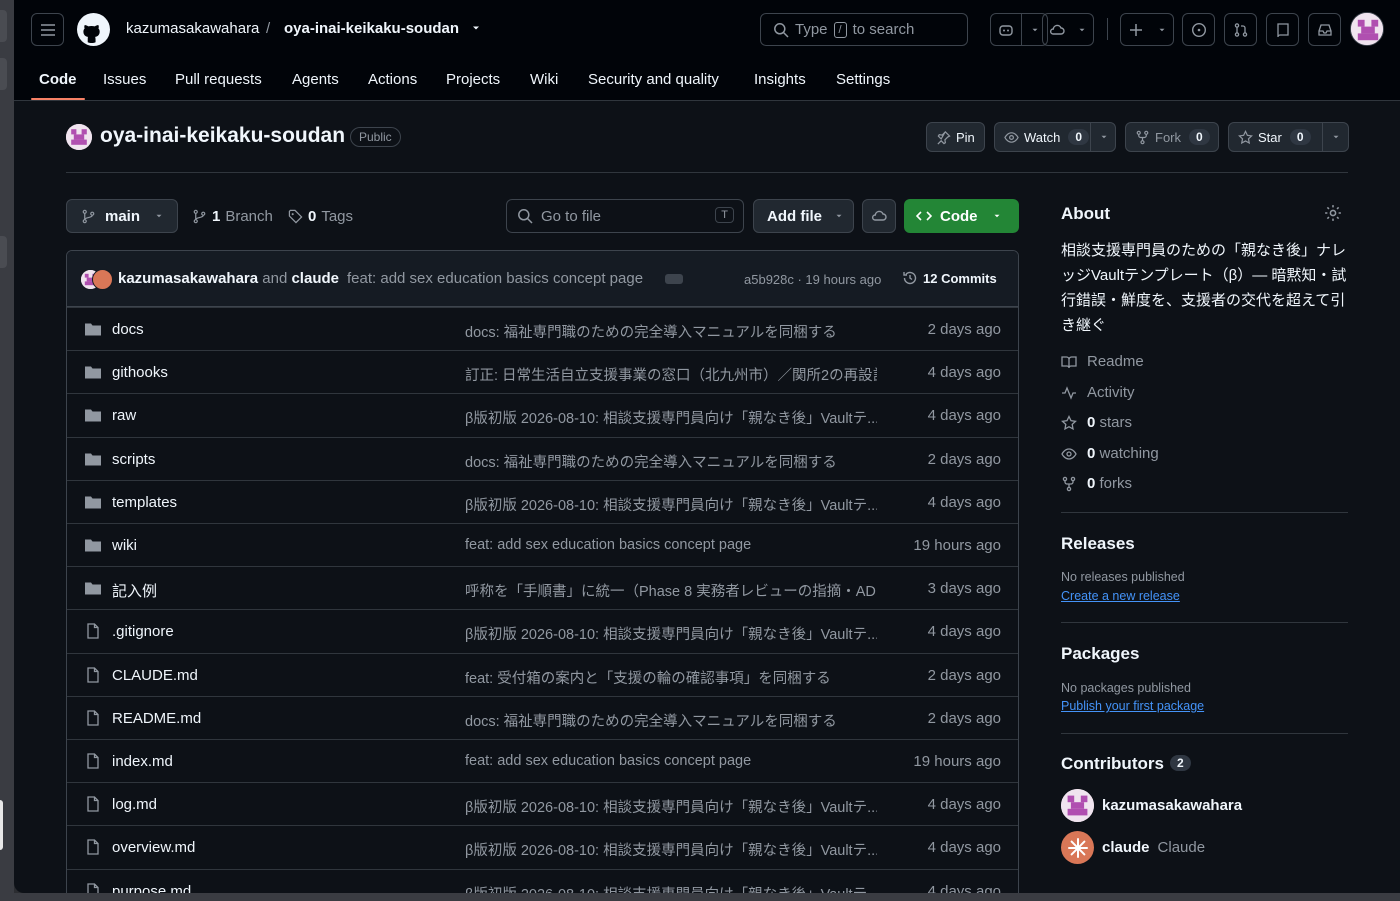 The width and height of the screenshot is (1400, 901). Describe the element at coordinates (124, 545) in the screenshot. I see `file-name: wiki` at that location.